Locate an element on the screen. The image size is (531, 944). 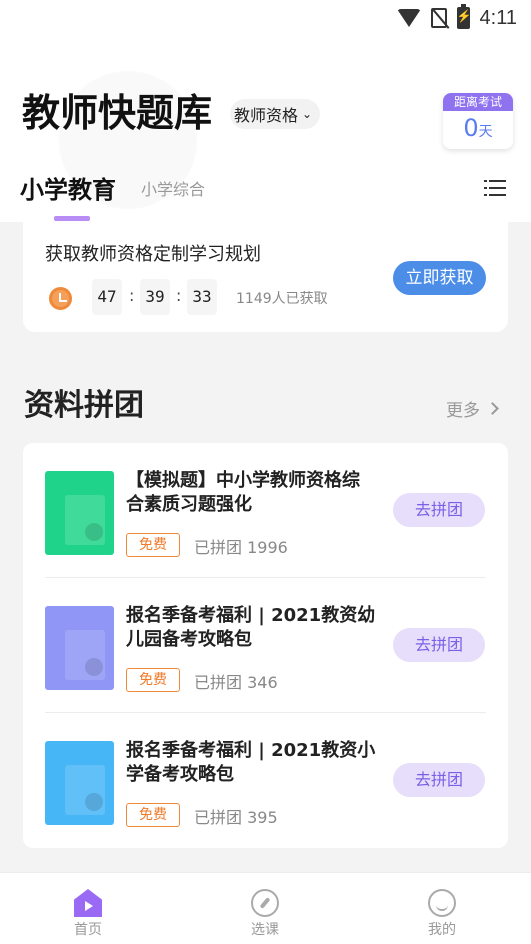
chevron-down-icon: ⌄ is located at coordinates (307, 114).